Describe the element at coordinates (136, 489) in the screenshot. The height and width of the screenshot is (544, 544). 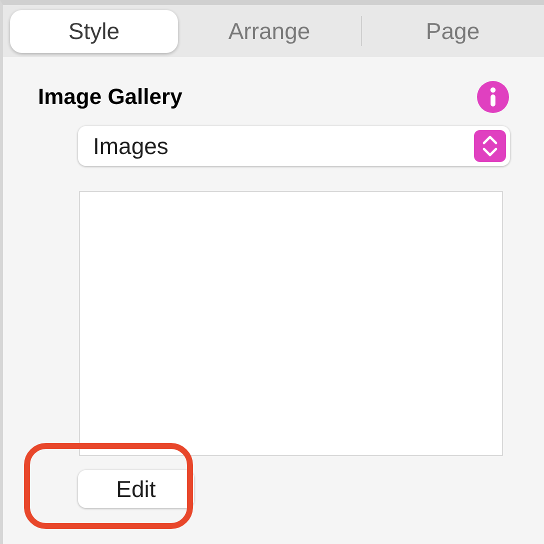
I see `edit-button: Edit` at that location.